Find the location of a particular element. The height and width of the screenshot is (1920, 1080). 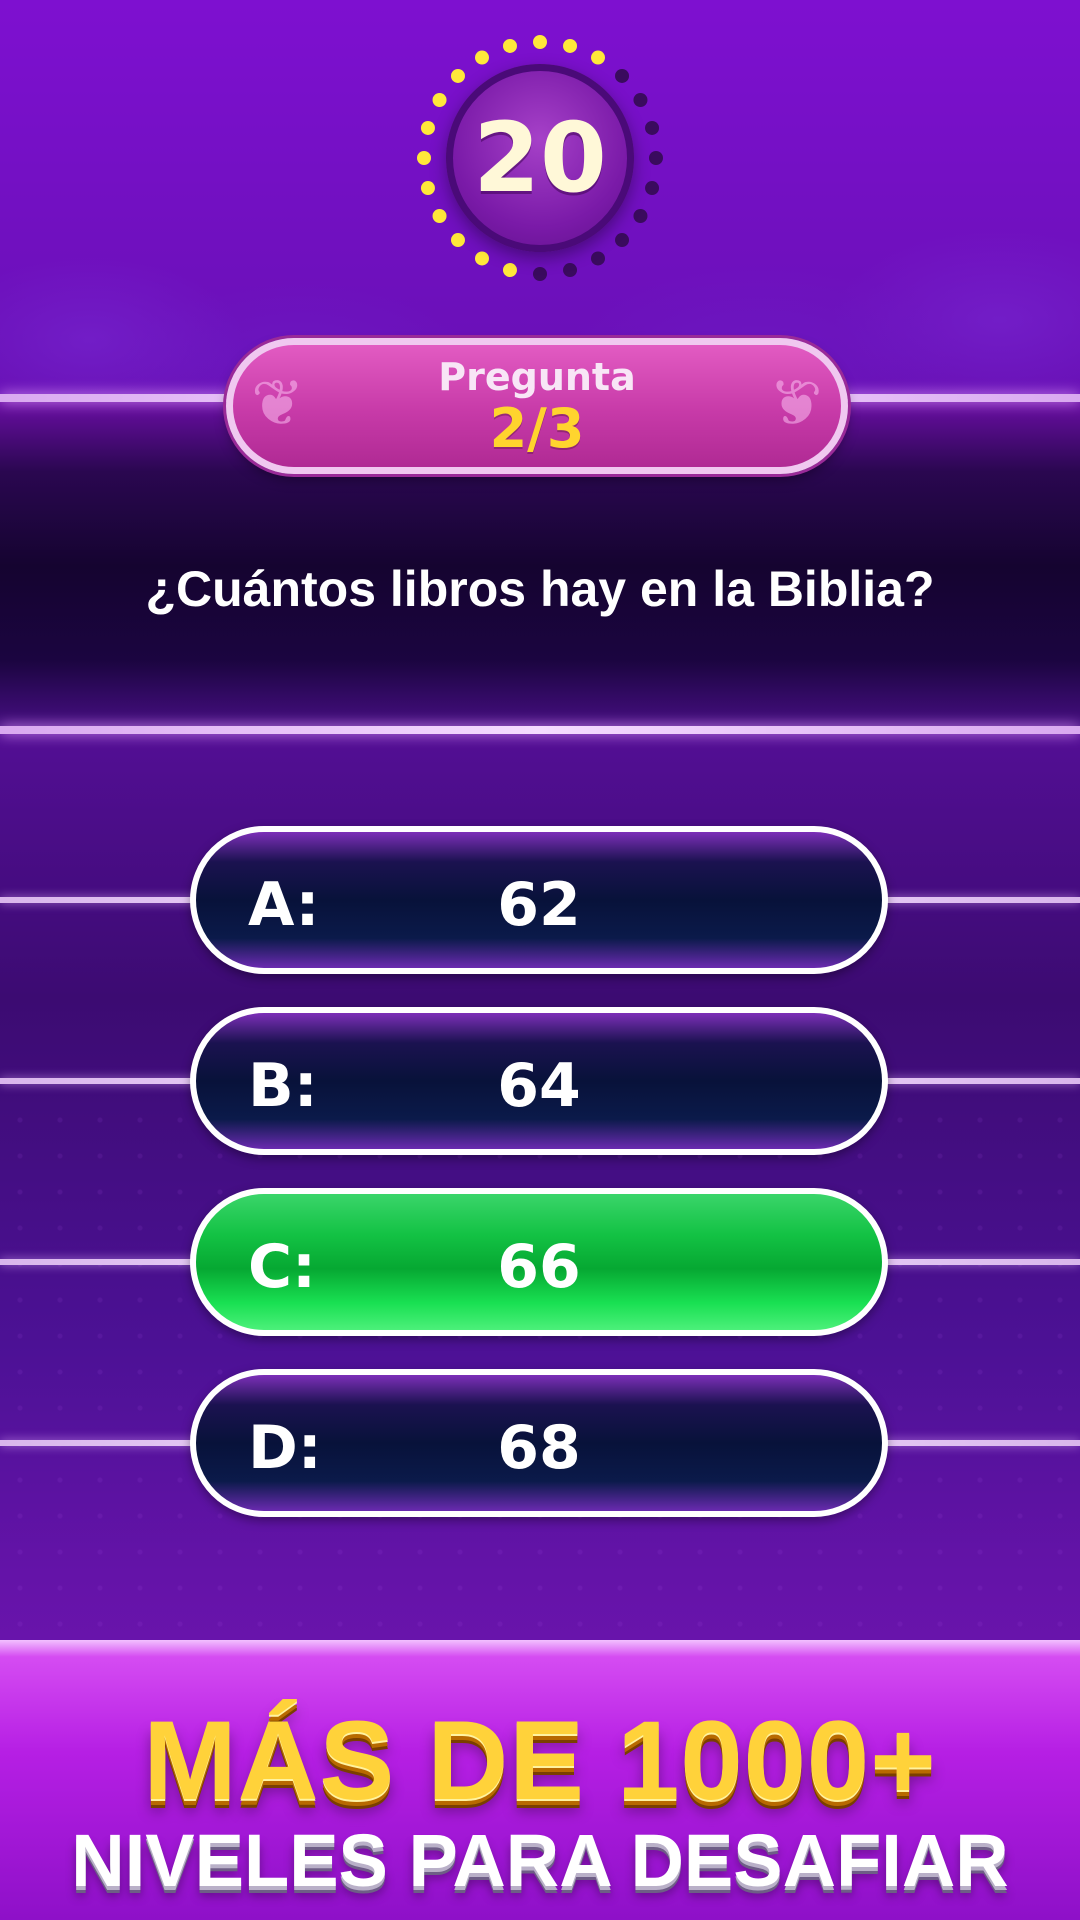

timer-value: 20 is located at coordinates (540, 158).